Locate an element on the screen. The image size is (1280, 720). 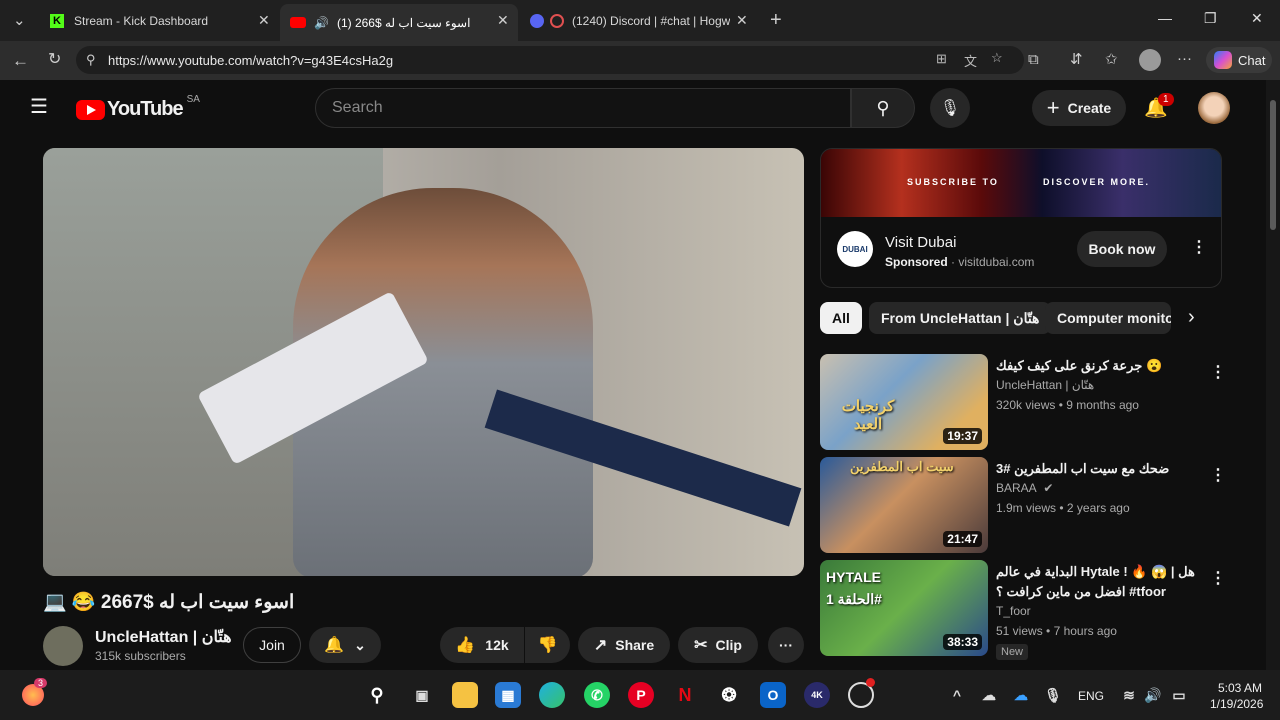
new-tab-icon: + is located at coordinates (776, 20).